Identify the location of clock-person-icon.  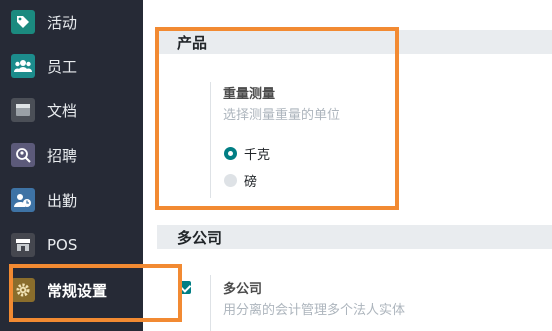
(23, 200).